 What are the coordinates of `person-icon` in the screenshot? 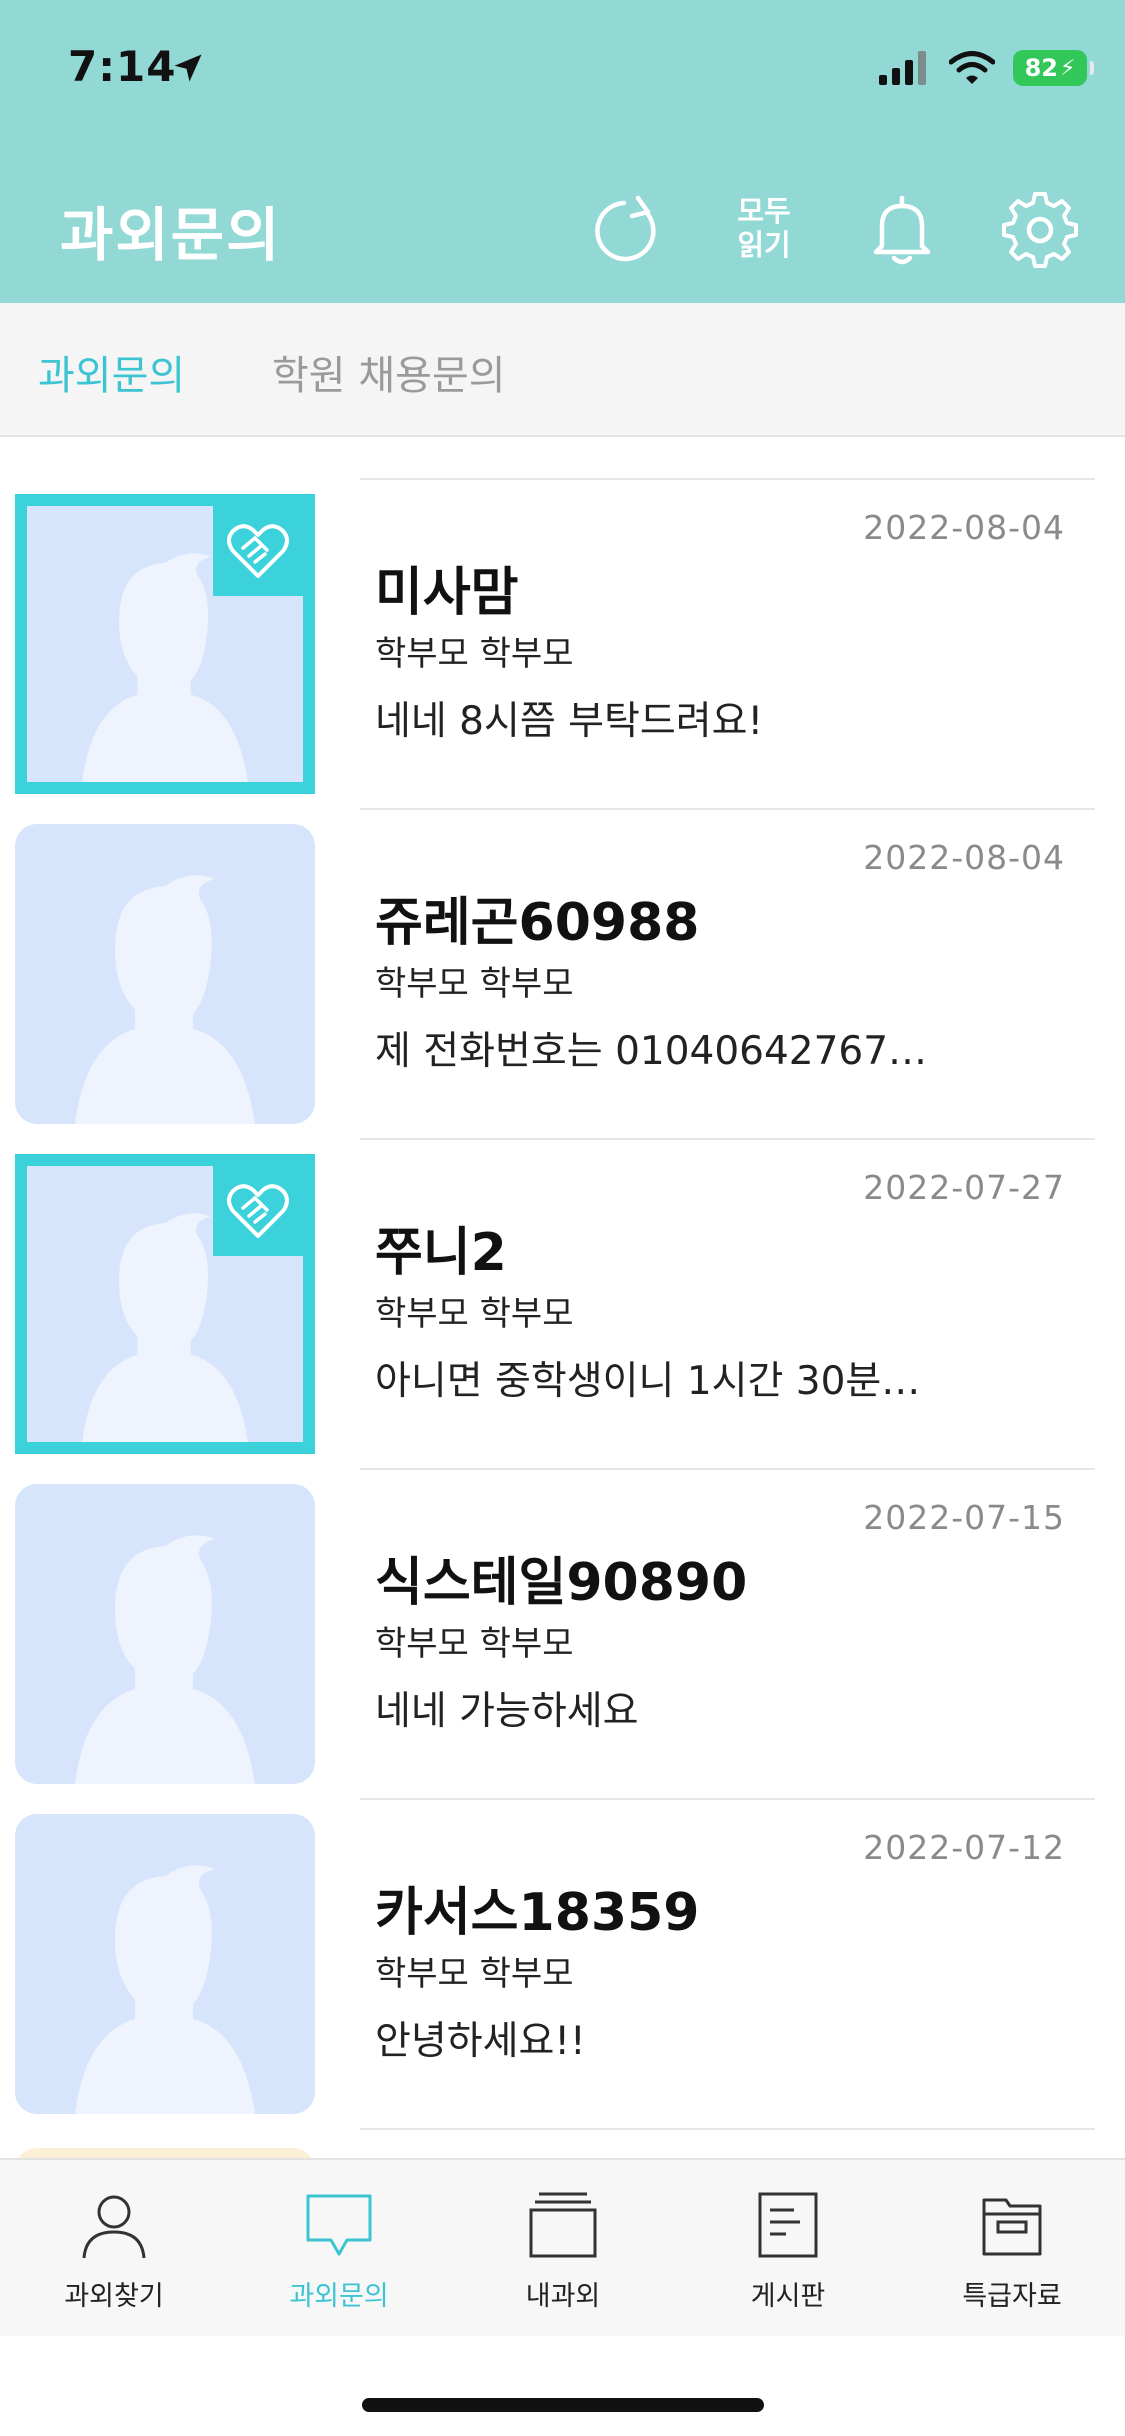 It's located at (114, 2227).